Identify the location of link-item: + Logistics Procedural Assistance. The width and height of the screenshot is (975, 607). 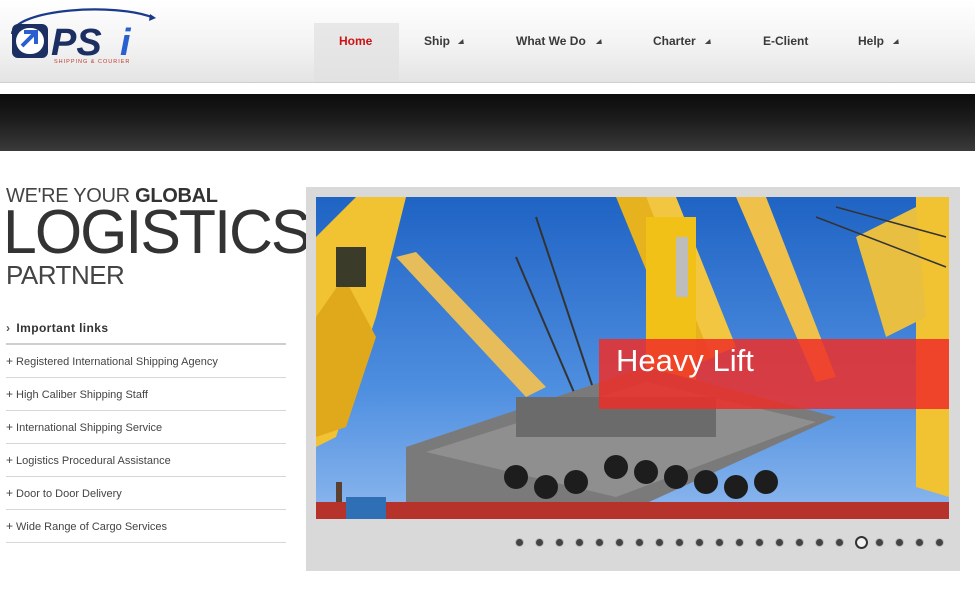
(146, 460).